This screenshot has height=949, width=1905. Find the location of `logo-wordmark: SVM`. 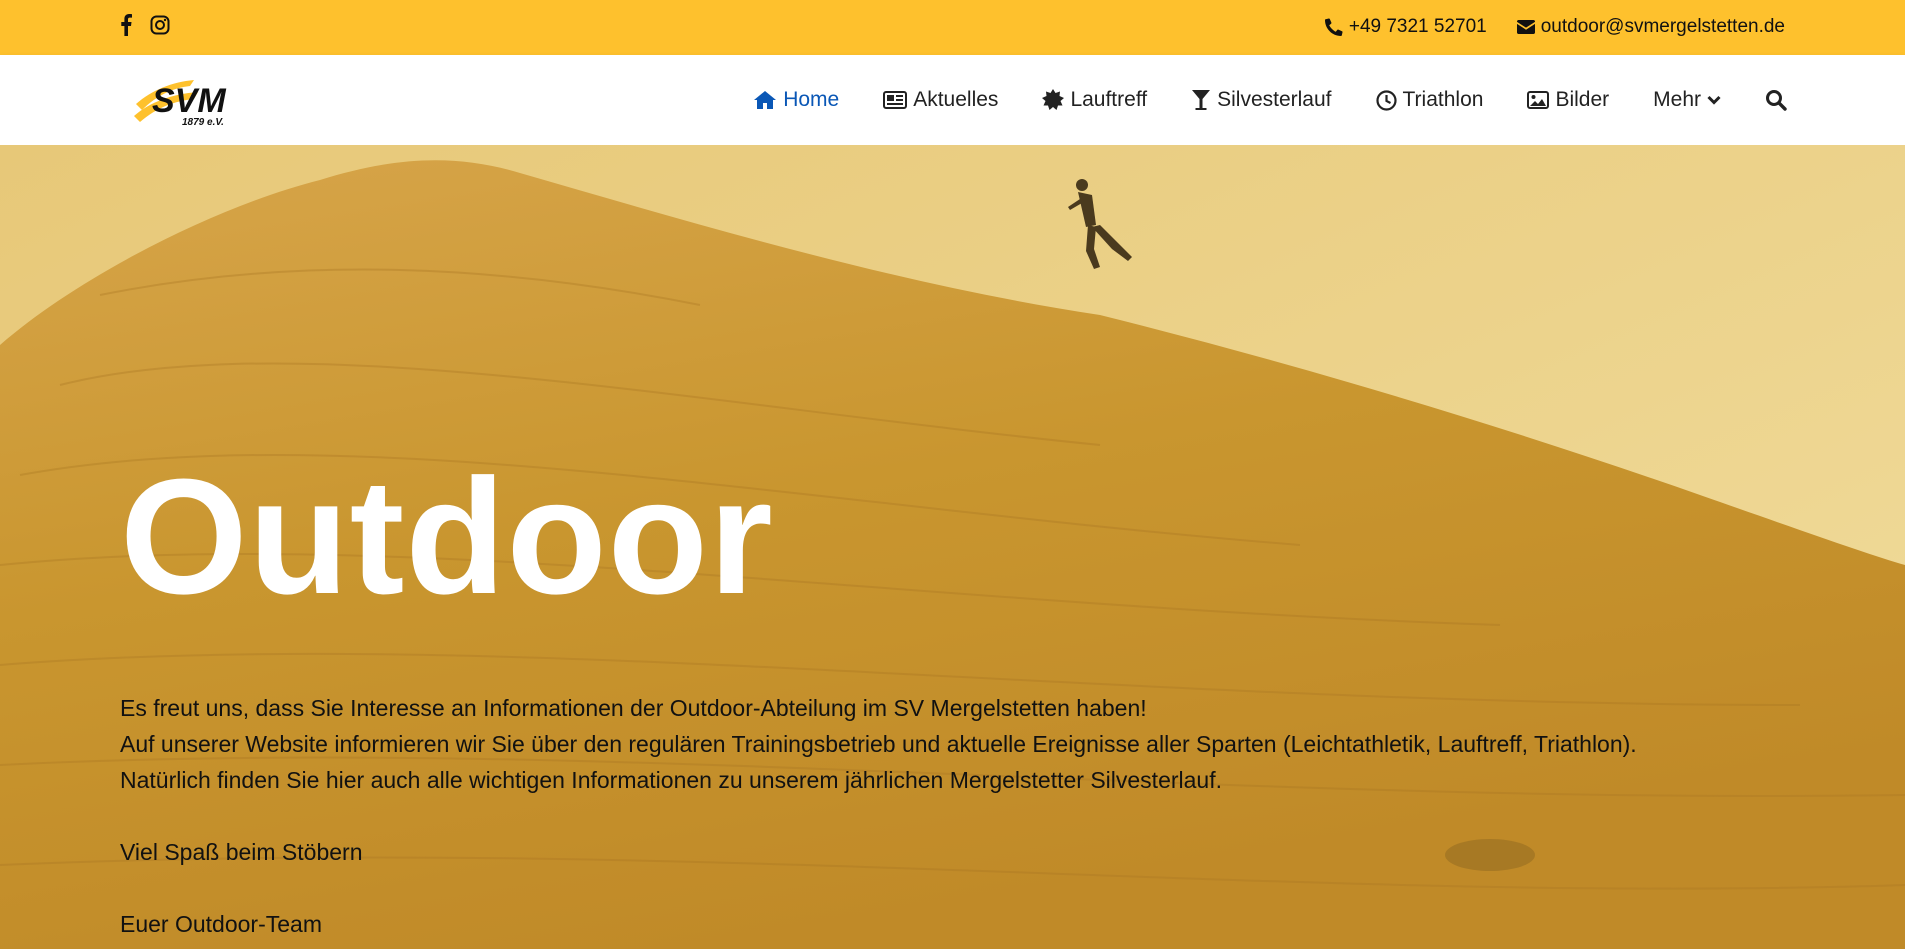

logo-wordmark: SVM is located at coordinates (189, 101).